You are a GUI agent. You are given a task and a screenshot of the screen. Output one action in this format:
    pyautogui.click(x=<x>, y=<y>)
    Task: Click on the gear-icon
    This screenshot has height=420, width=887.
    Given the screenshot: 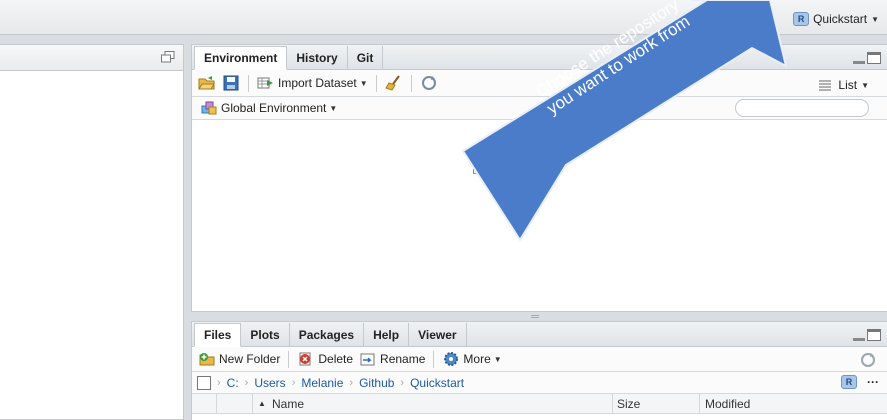 What is the action you would take?
    pyautogui.click(x=451, y=359)
    